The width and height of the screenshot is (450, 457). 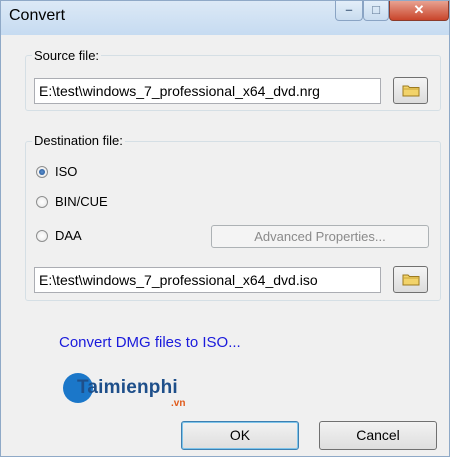 I want to click on taimienphi-logo: Taimienphi .vn, so click(x=133, y=393).